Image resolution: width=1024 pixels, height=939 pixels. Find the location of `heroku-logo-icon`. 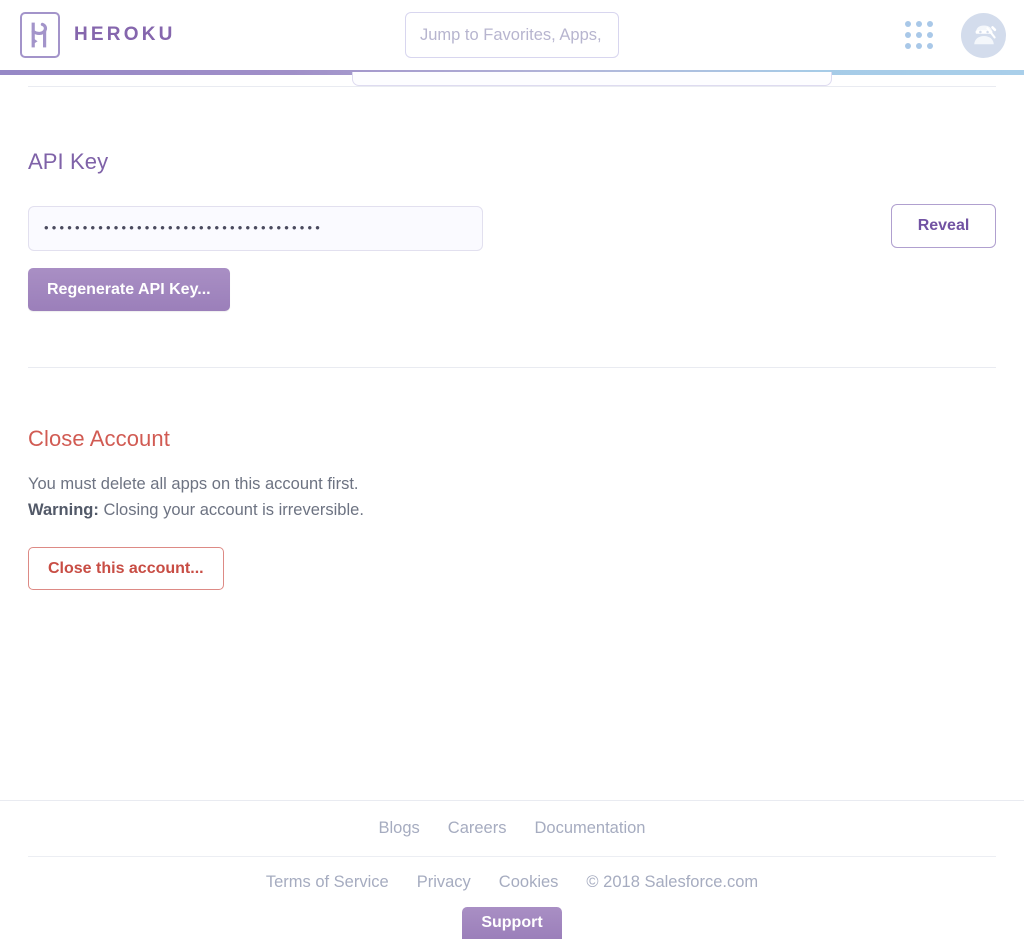

heroku-logo-icon is located at coordinates (40, 35).